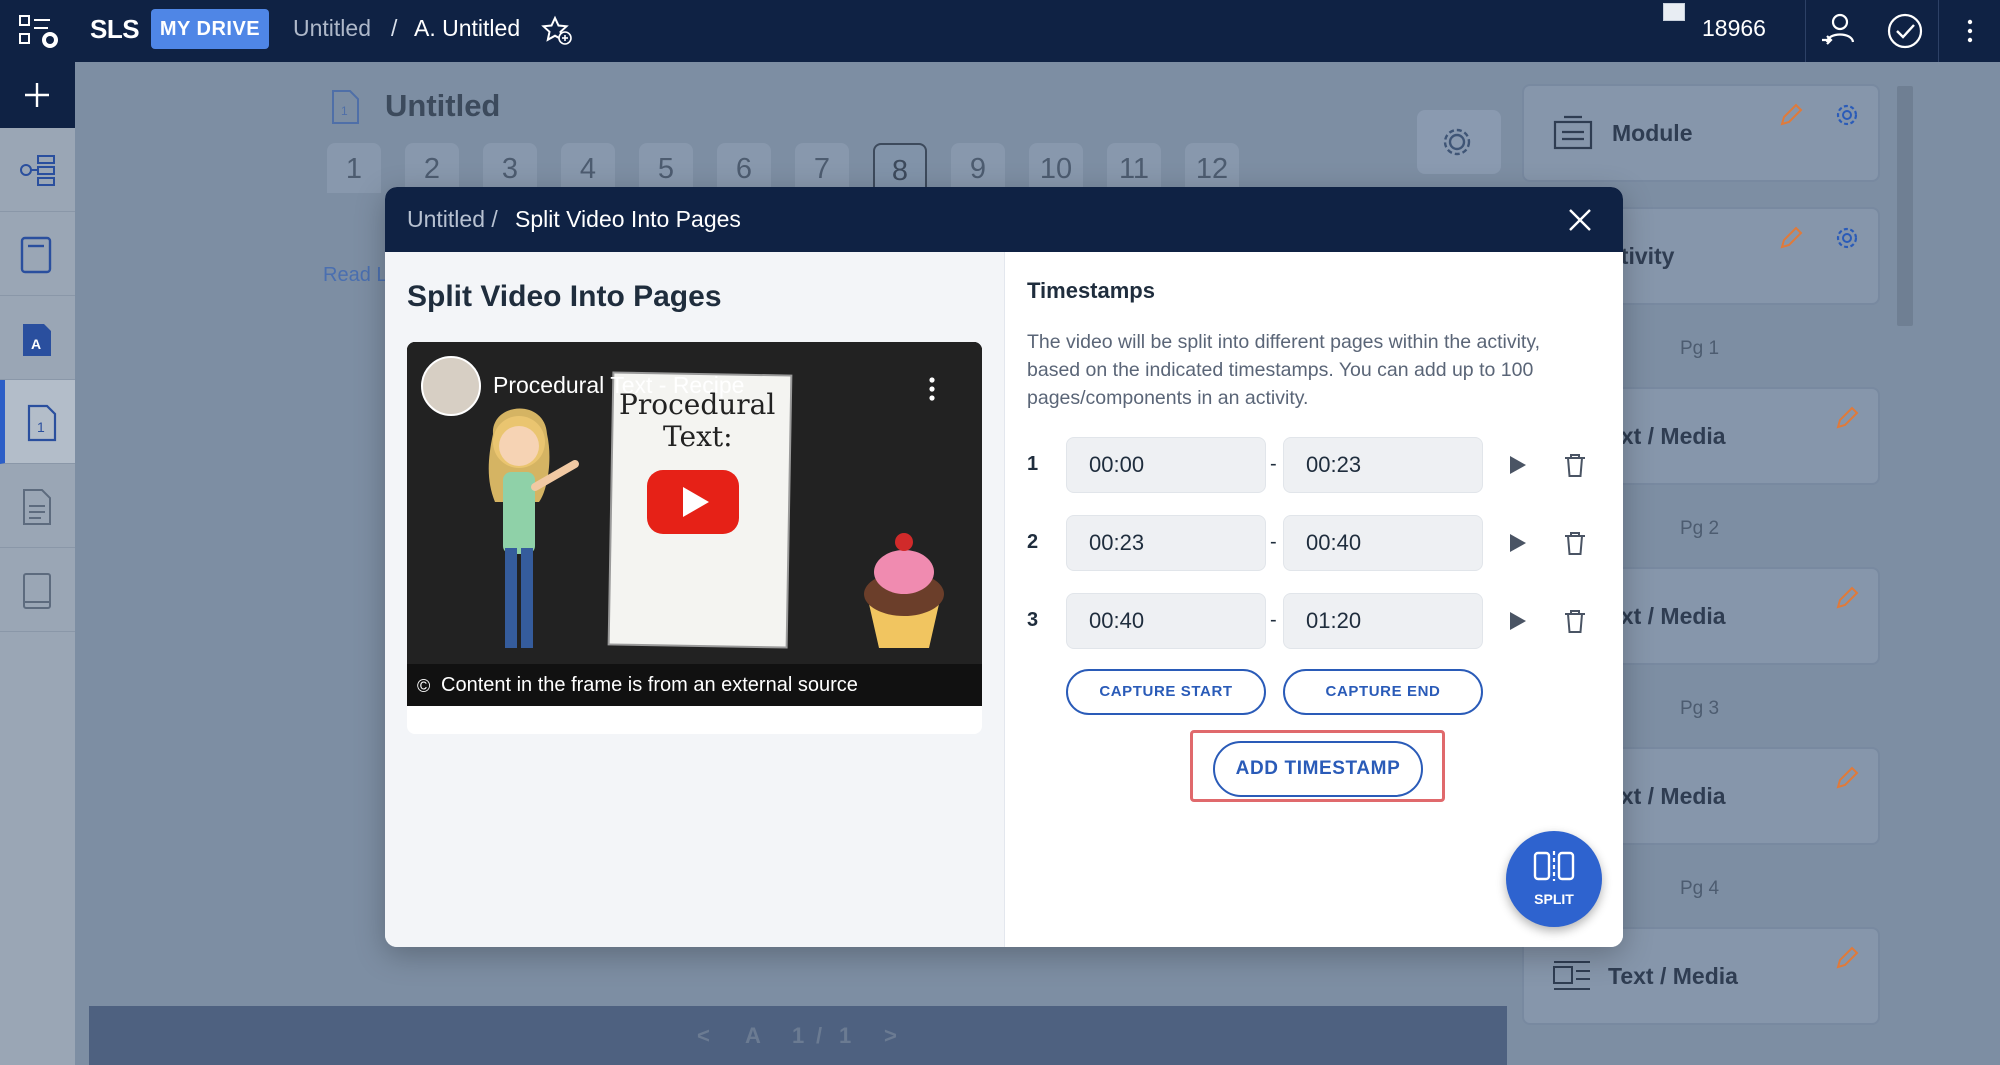  What do you see at coordinates (1383, 692) in the screenshot?
I see `capture-end-button: CAPTURE END` at bounding box center [1383, 692].